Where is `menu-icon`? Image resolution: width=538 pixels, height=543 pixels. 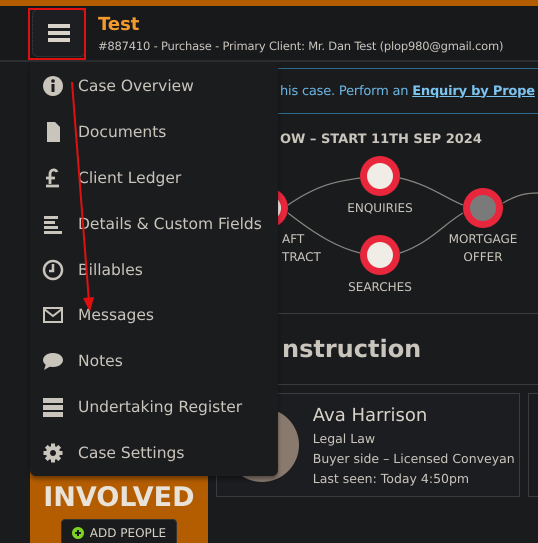 menu-icon is located at coordinates (59, 33).